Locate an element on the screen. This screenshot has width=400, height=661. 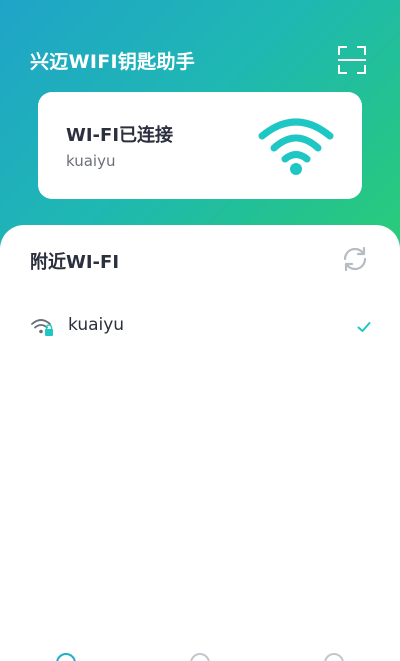
app-title: 兴迈WIFI钥匙助手 is located at coordinates (113, 62).